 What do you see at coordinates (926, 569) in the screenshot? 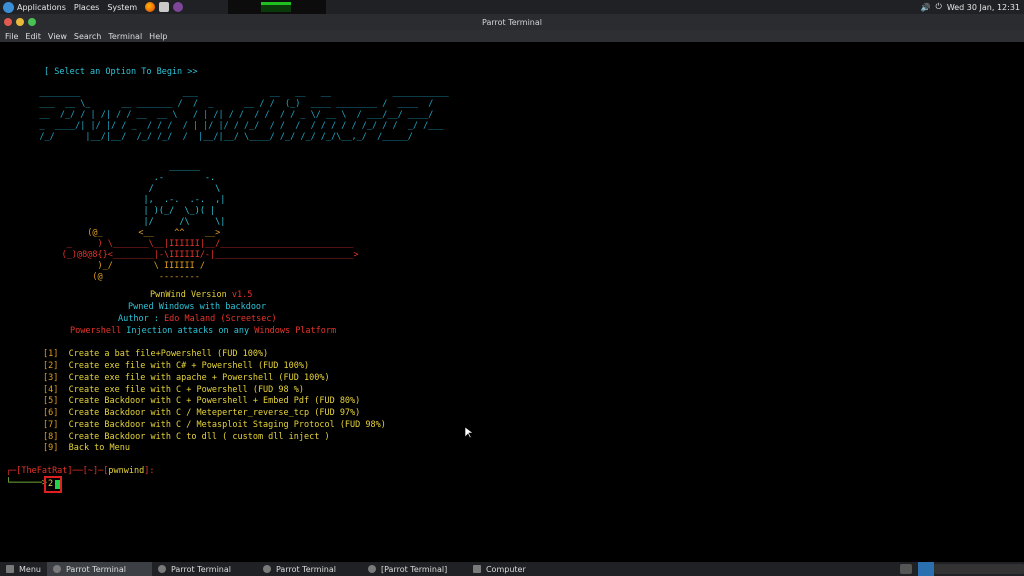
I see `workspace-switcher-icon` at bounding box center [926, 569].